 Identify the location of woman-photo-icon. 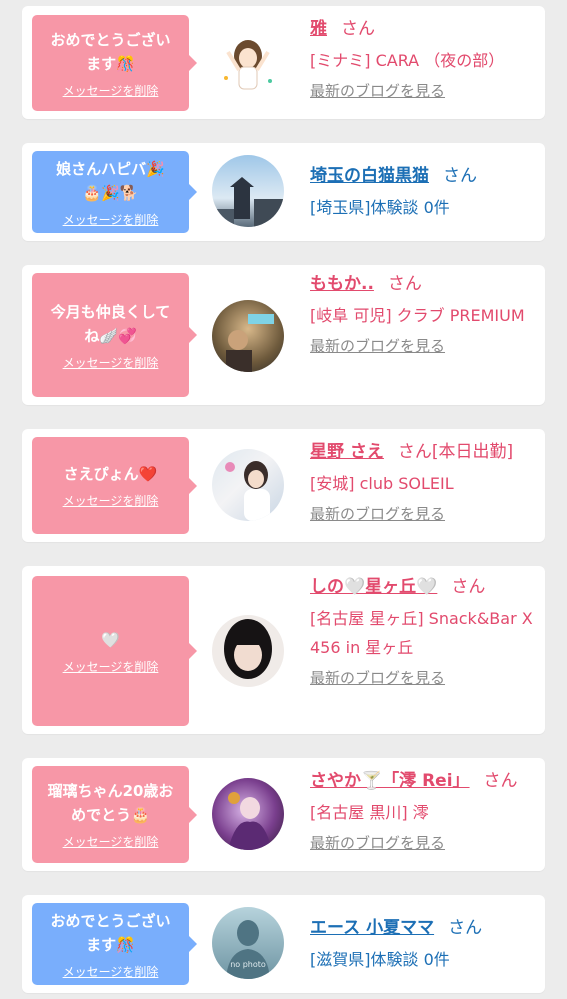
(247, 491).